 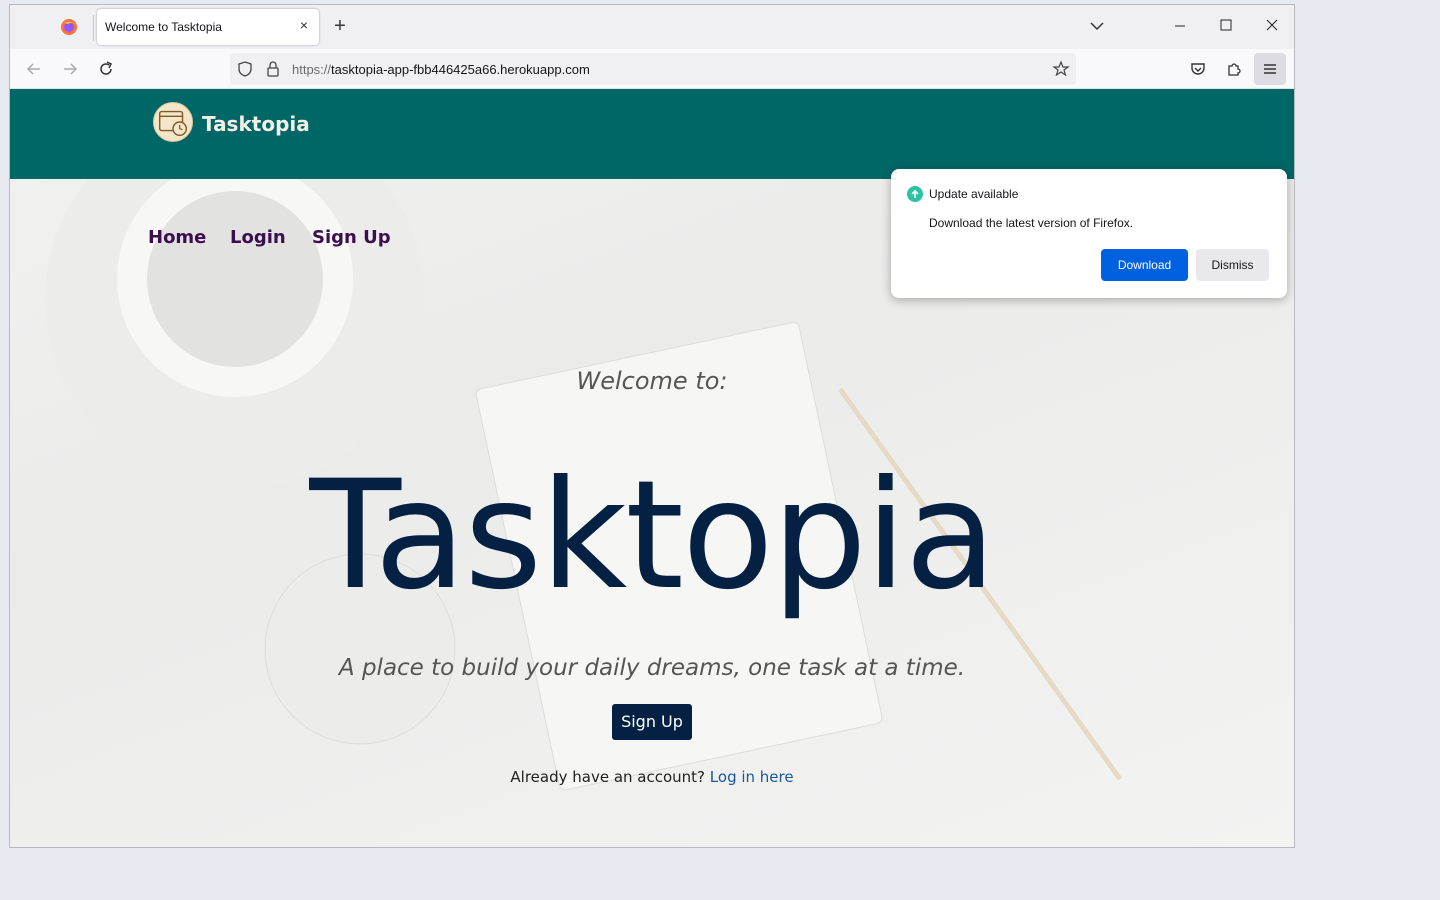 I want to click on chevron-down-icon, so click(x=1097, y=26).